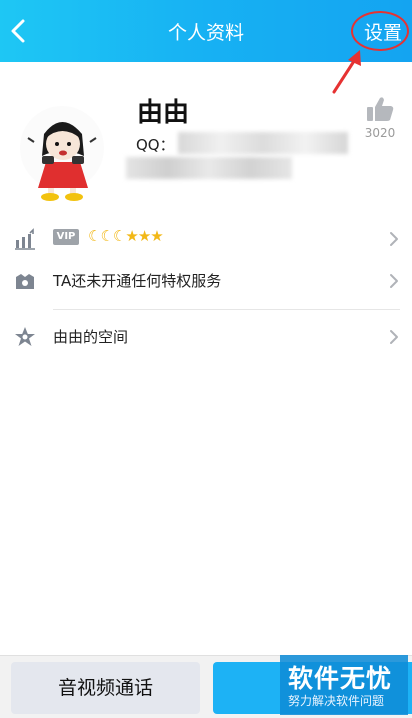 The image size is (412, 718). What do you see at coordinates (91, 337) in the screenshot?
I see `space-label: 由由的空间` at bounding box center [91, 337].